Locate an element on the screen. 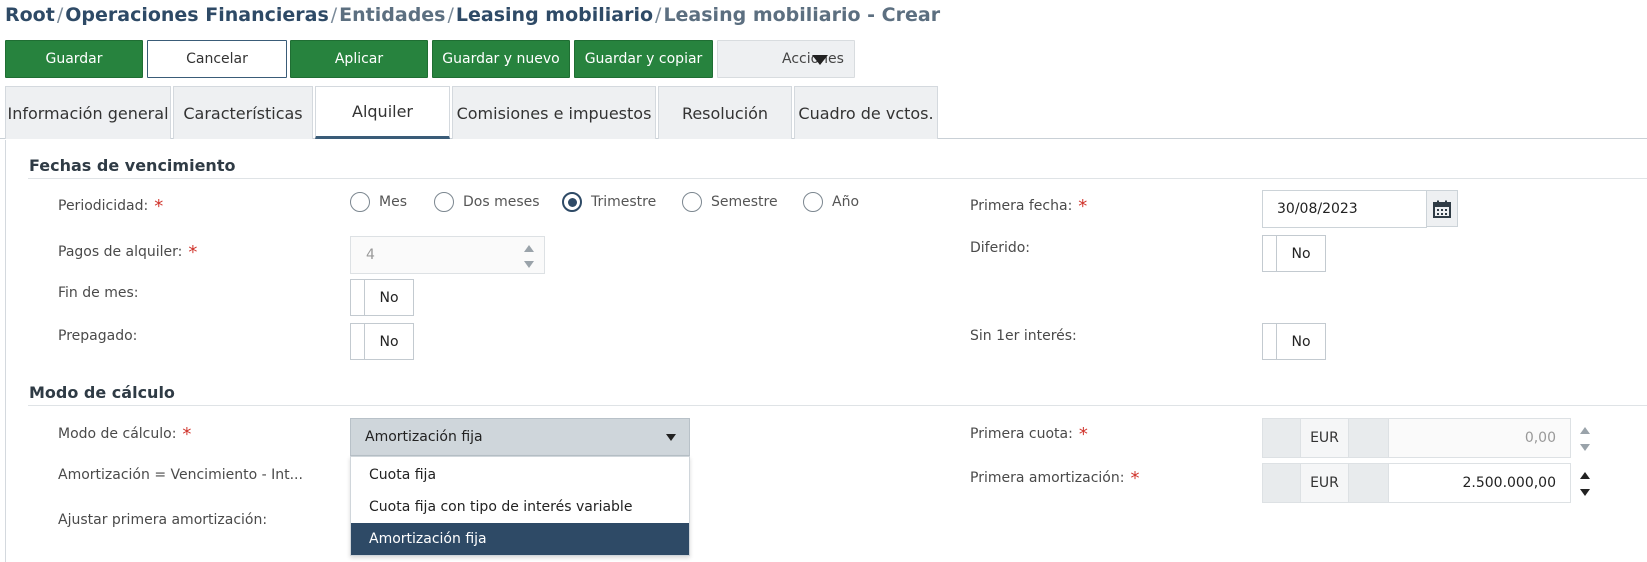 This screenshot has height=562, width=1647. prepagado-value: No is located at coordinates (389, 341).